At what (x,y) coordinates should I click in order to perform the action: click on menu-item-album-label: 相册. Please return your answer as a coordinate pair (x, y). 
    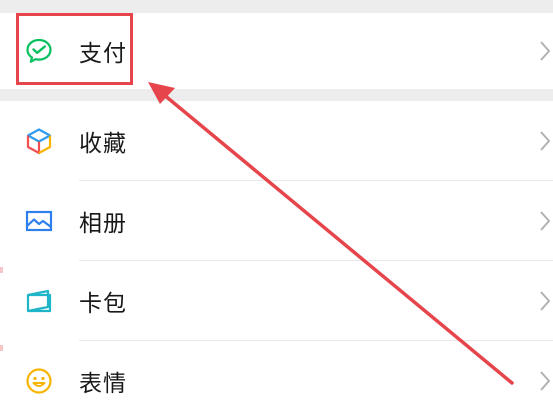
    Looking at the image, I should click on (103, 223).